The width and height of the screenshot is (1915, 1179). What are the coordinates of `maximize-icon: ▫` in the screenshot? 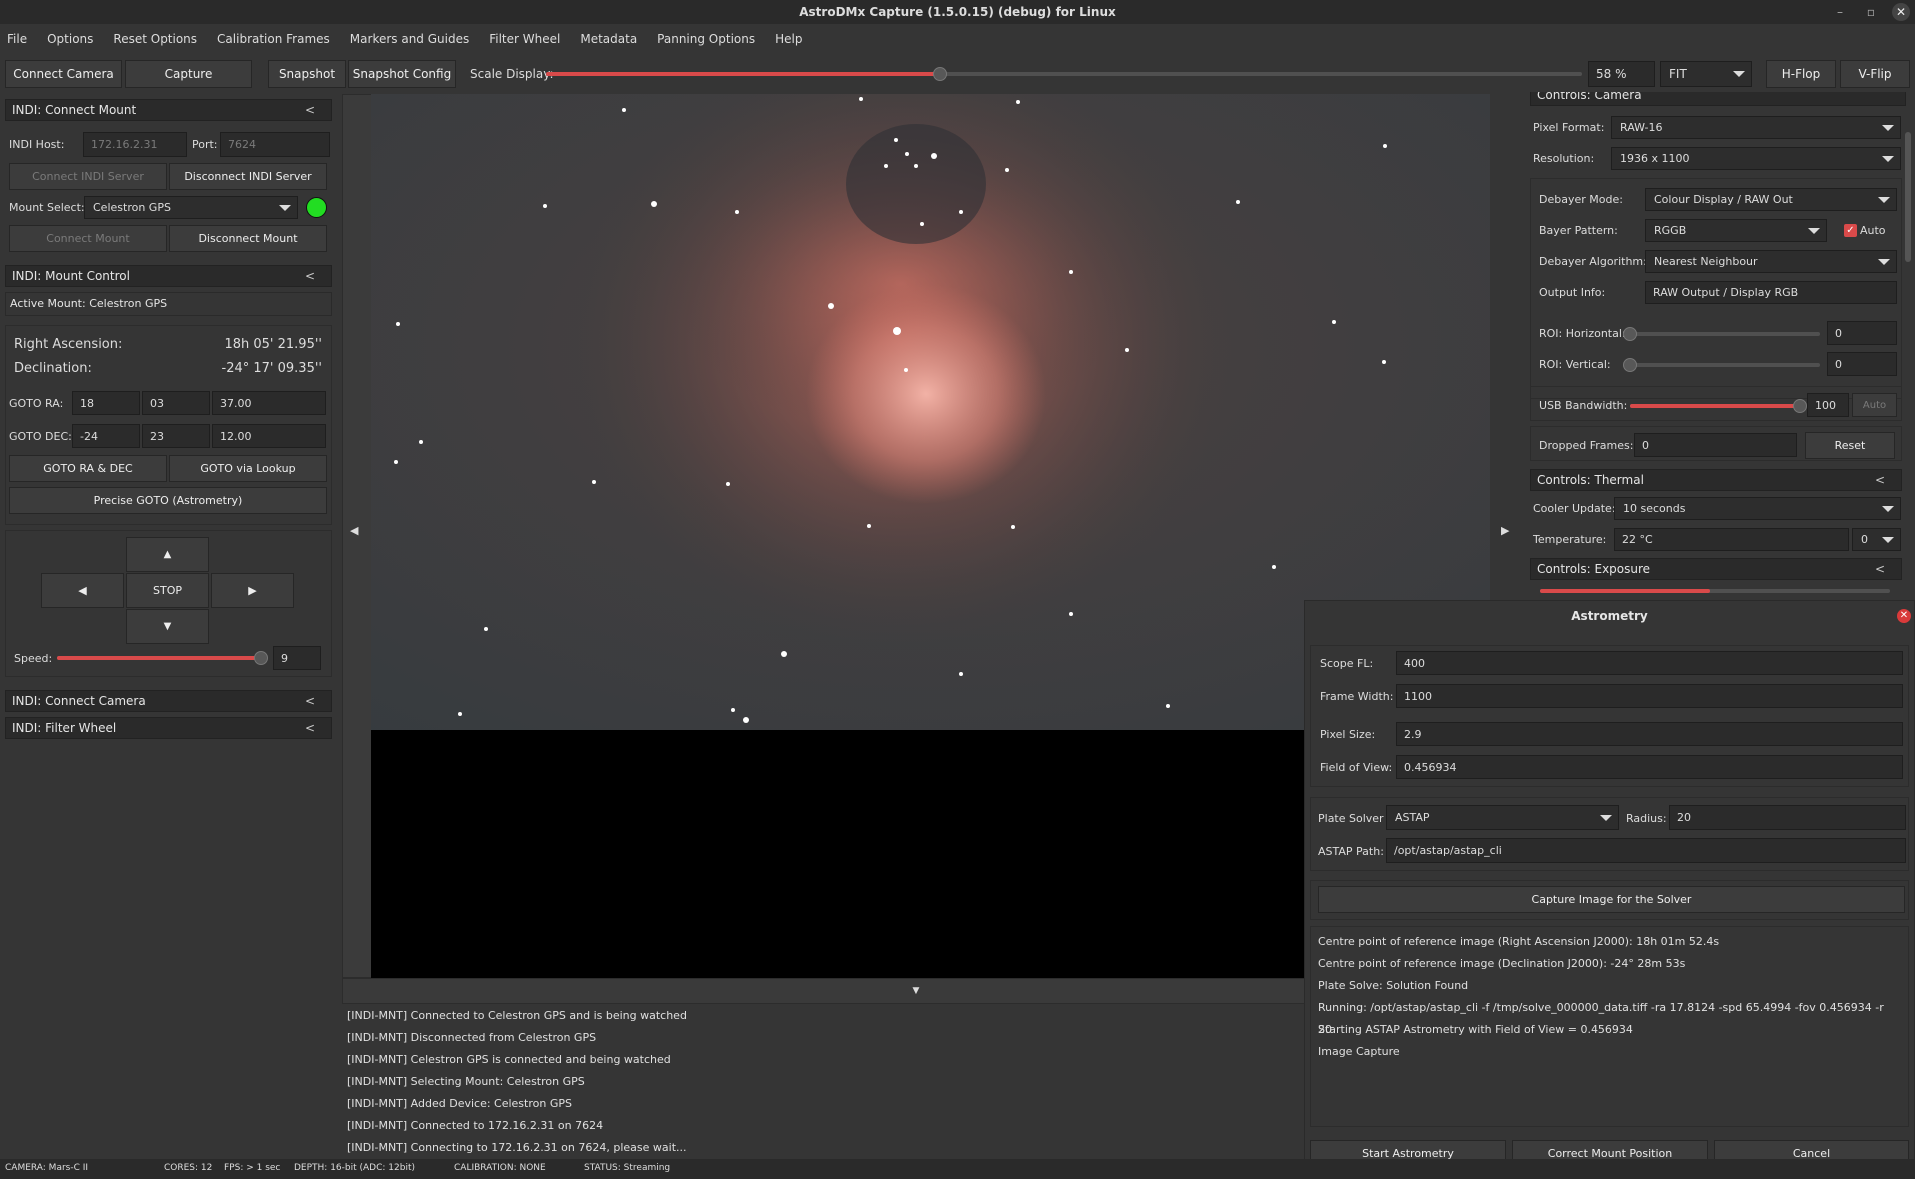 It's located at (1871, 12).